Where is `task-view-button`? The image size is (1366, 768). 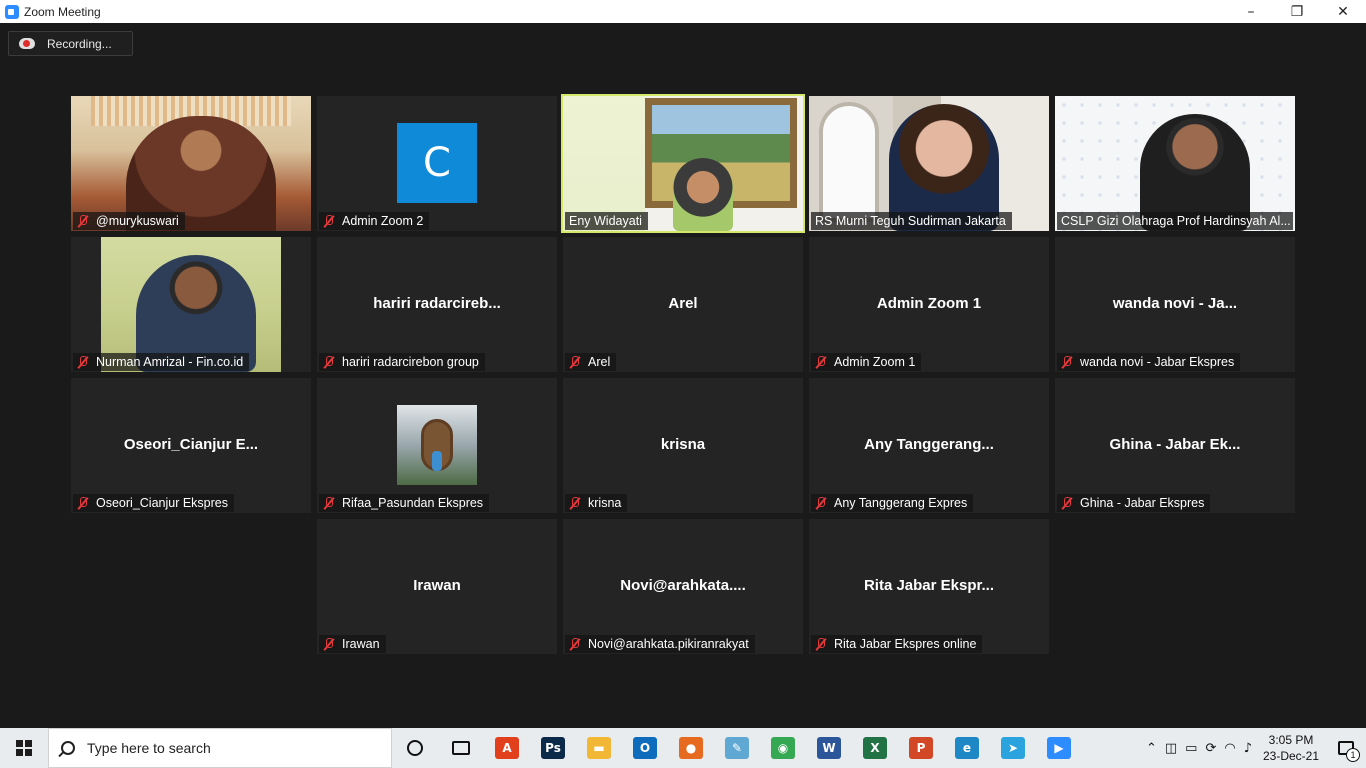 task-view-button is located at coordinates (461, 748).